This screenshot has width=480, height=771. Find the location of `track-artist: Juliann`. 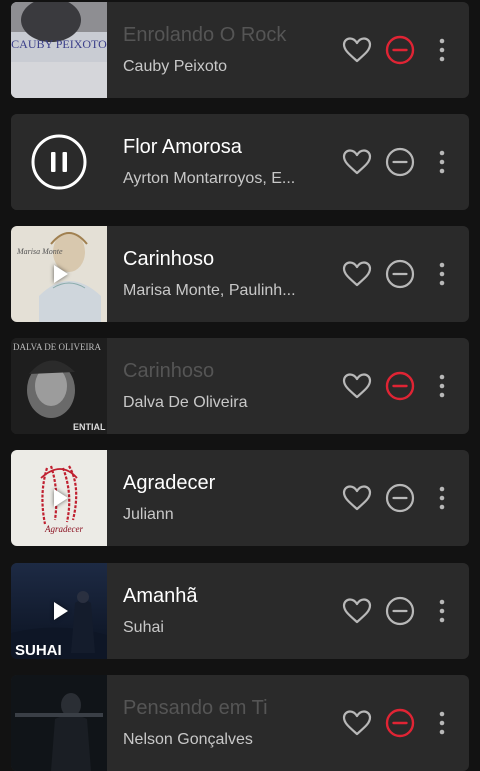

track-artist: Juliann is located at coordinates (148, 514).